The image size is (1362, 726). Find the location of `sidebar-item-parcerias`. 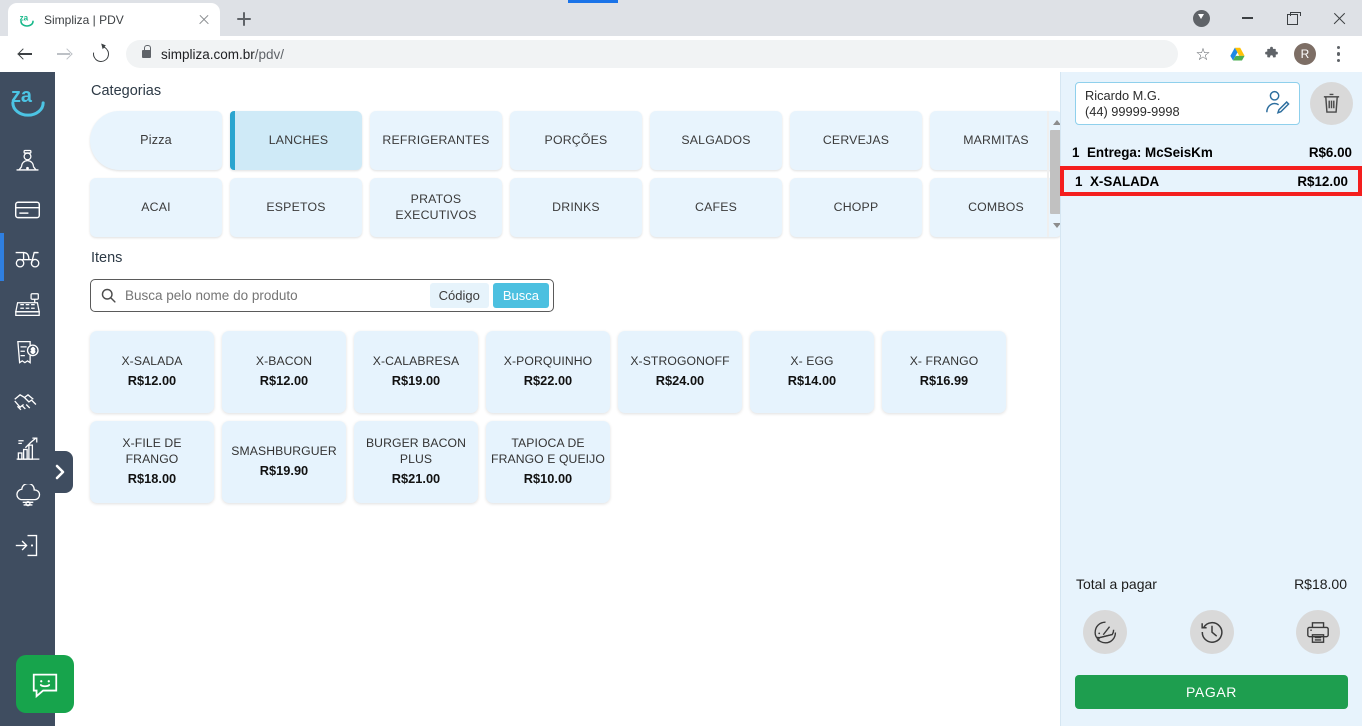

sidebar-item-parcerias is located at coordinates (27, 401).